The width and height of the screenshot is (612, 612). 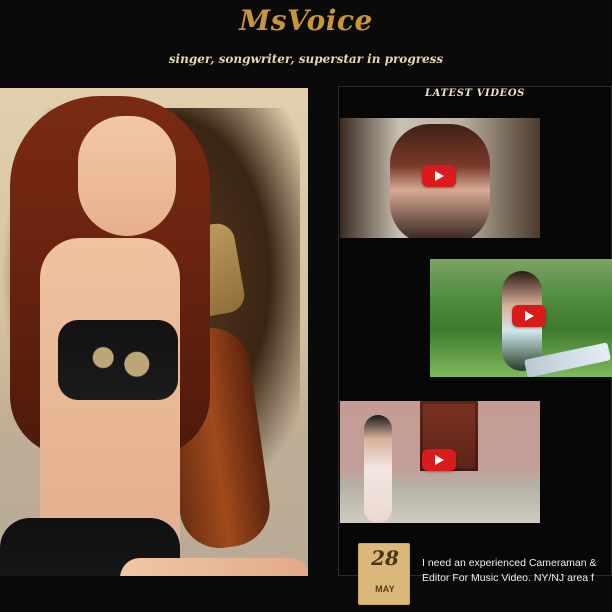 What do you see at coordinates (378, 469) in the screenshot?
I see `thumbnail-3-subject` at bounding box center [378, 469].